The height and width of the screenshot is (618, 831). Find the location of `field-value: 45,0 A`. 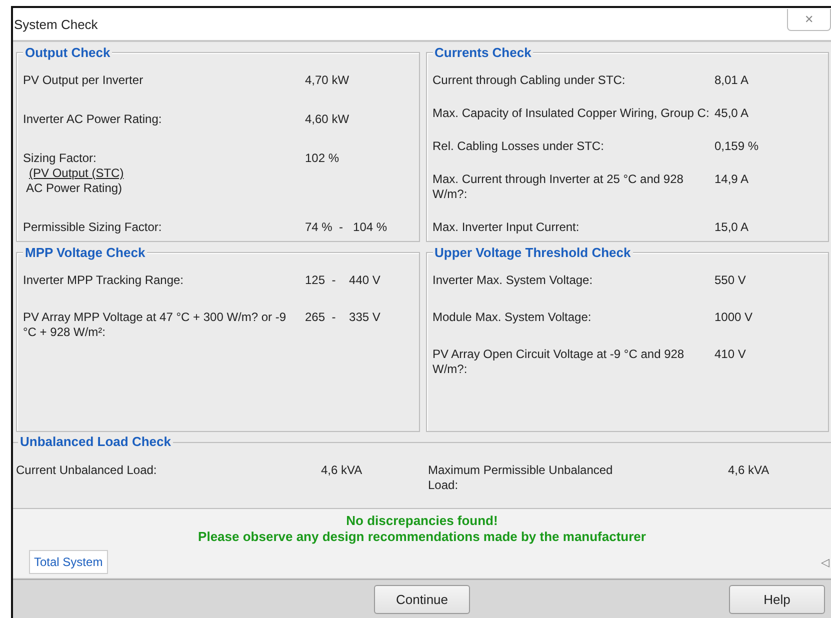

field-value: 45,0 A is located at coordinates (731, 113).